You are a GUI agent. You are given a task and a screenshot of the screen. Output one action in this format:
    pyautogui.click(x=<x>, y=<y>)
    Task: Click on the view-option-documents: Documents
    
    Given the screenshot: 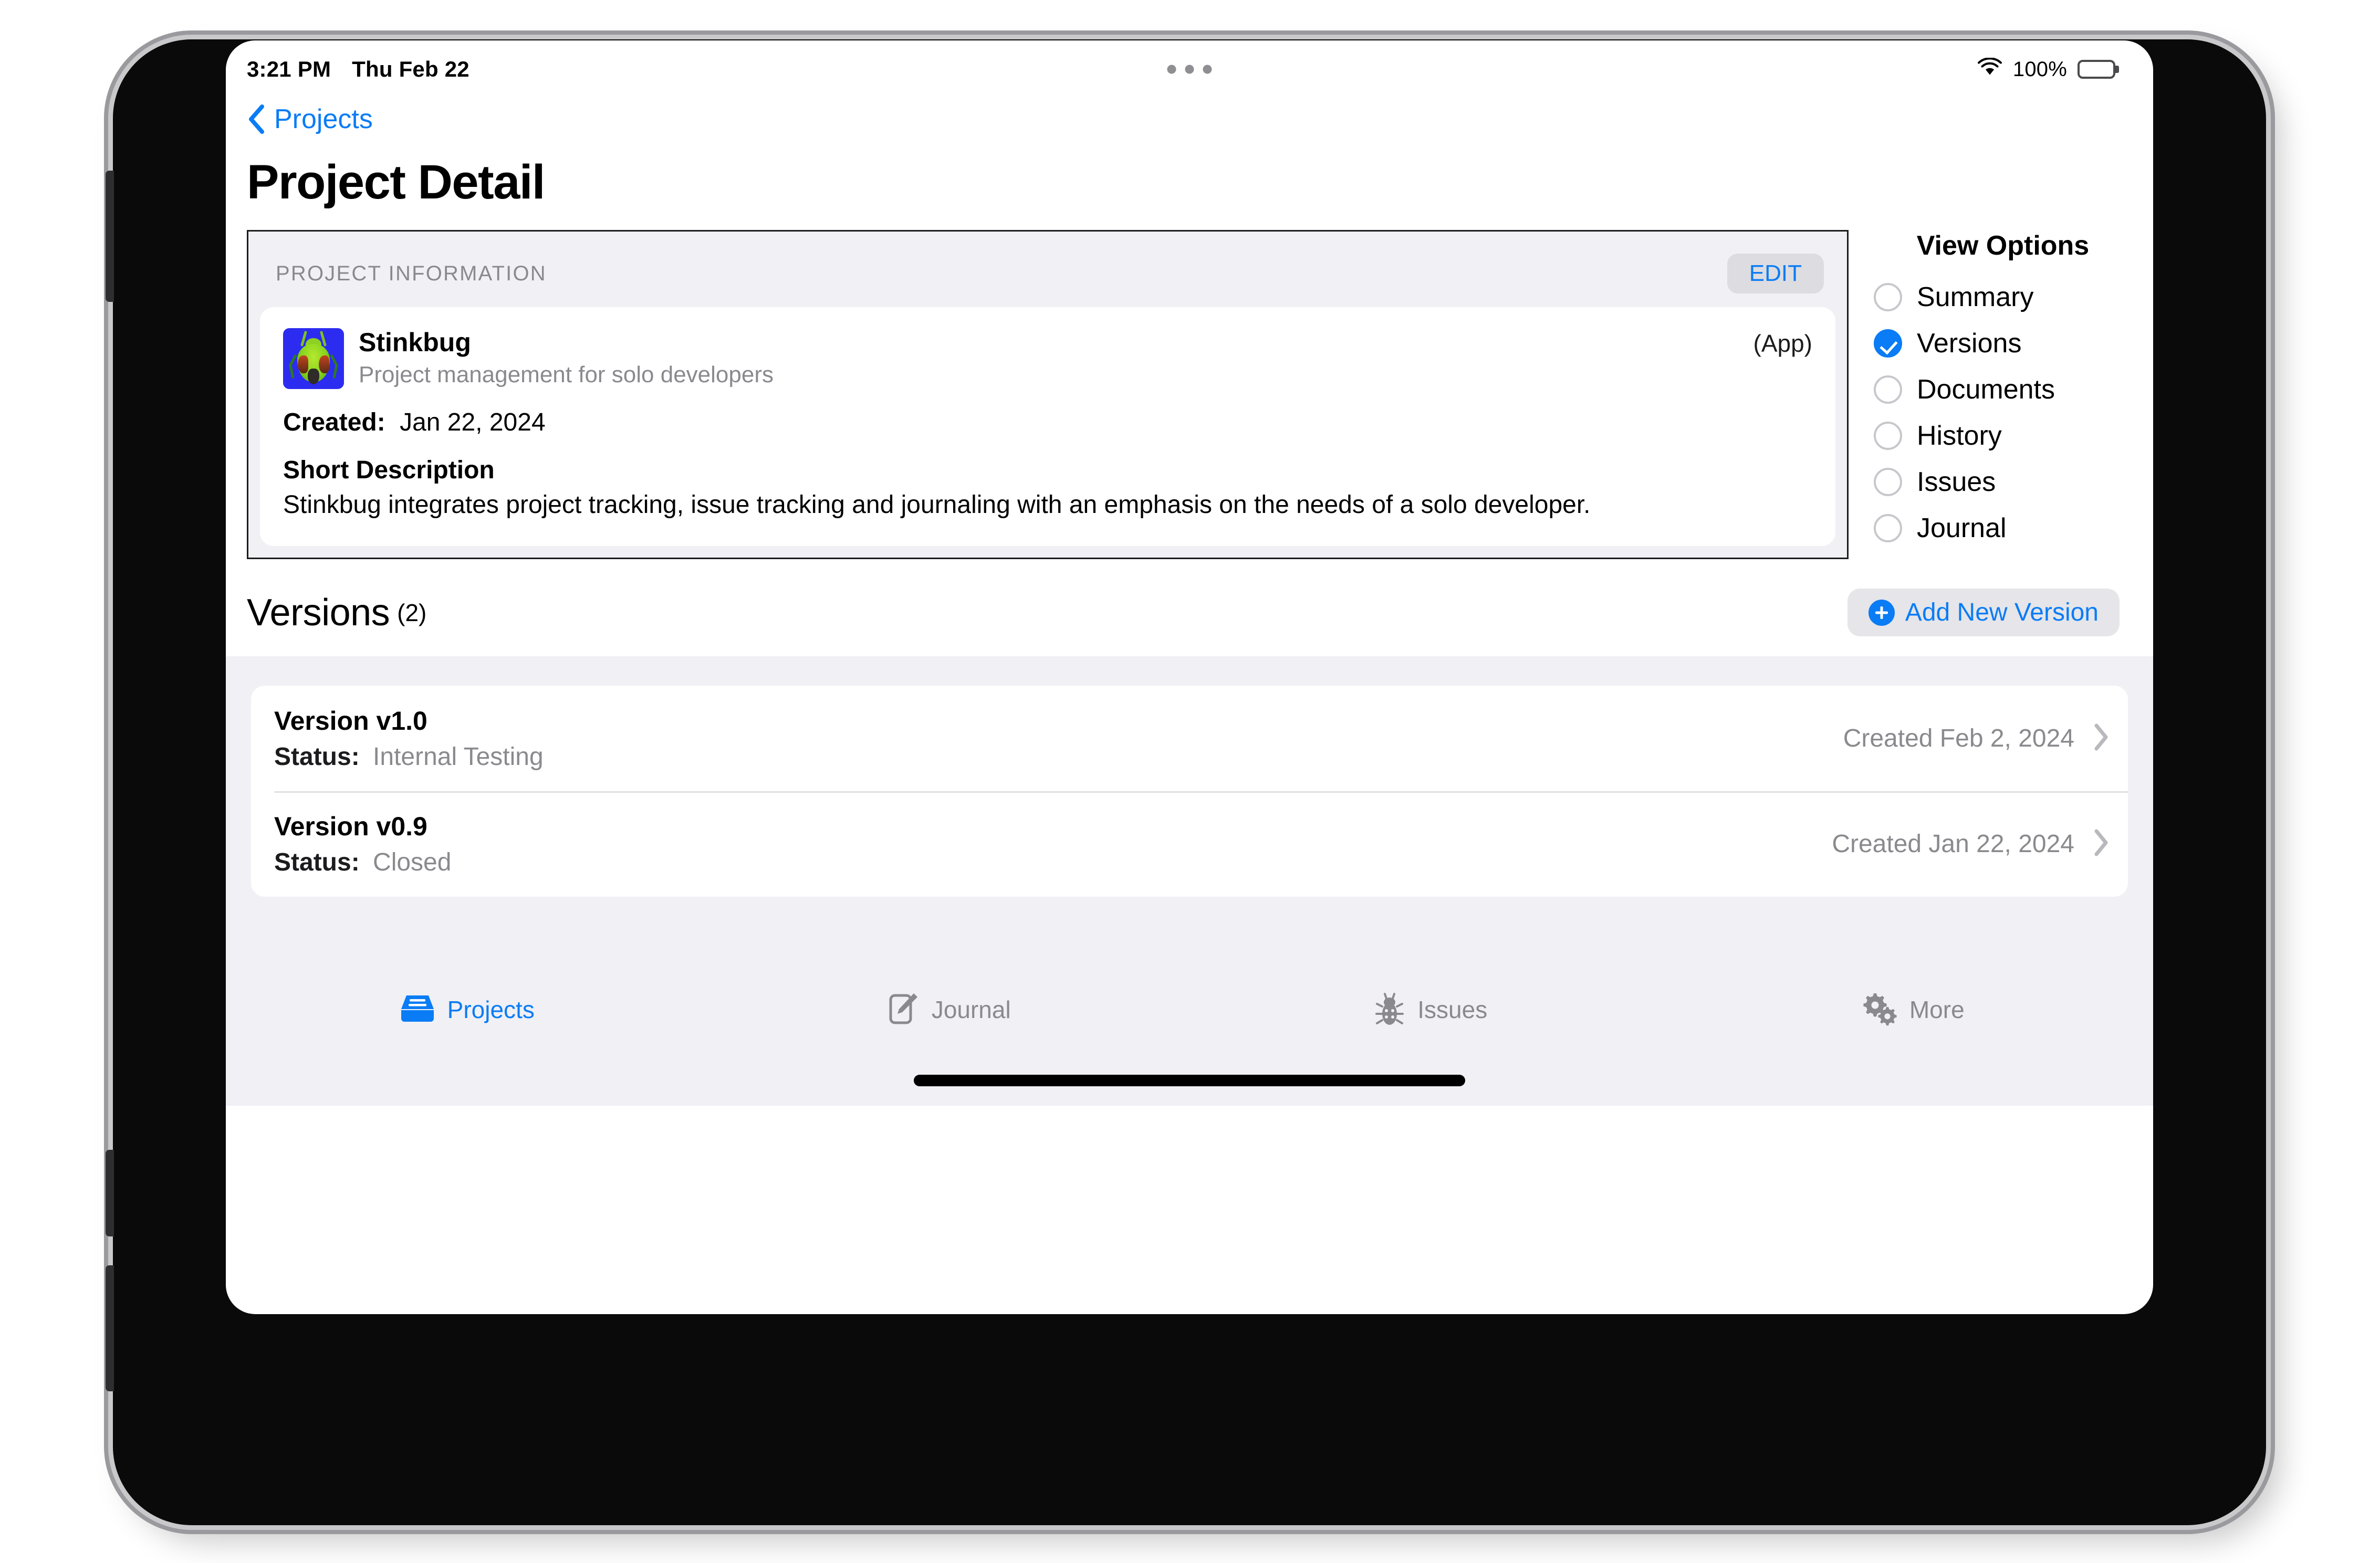 What is the action you would take?
    pyautogui.click(x=2013, y=389)
    